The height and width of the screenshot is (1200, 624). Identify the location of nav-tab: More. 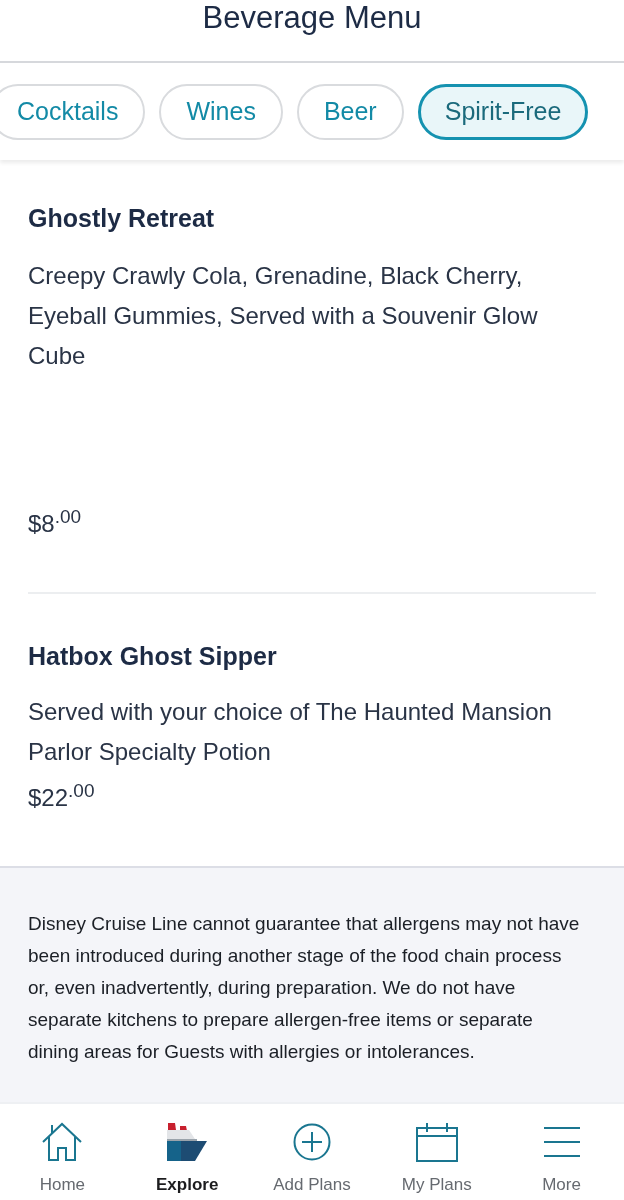
(561, 1152).